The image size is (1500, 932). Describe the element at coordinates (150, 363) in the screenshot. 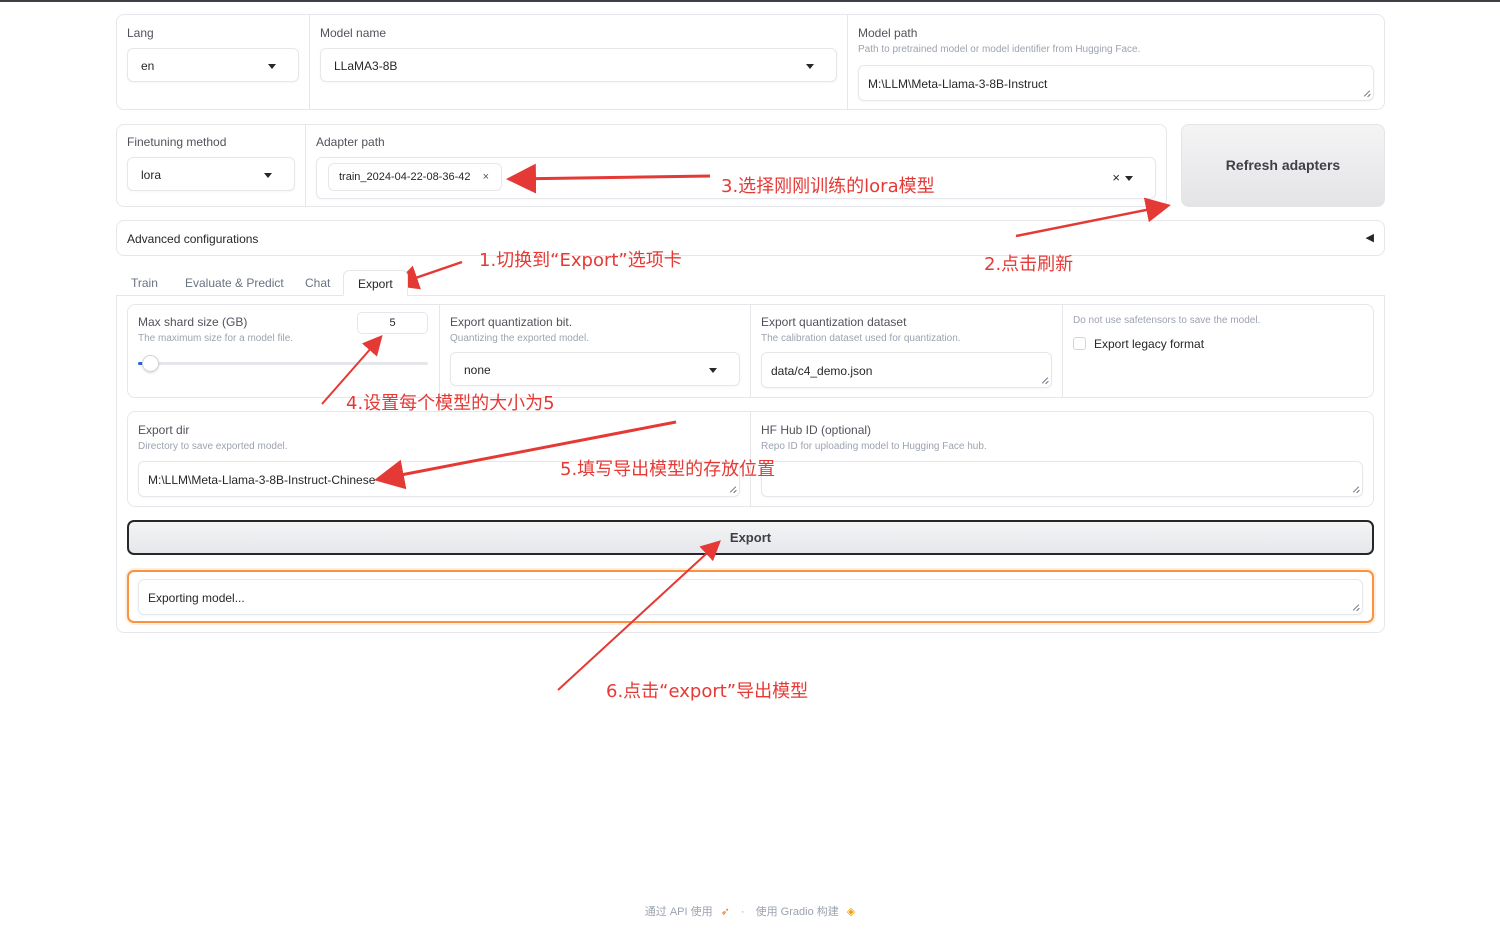

I see `slider-handle` at that location.